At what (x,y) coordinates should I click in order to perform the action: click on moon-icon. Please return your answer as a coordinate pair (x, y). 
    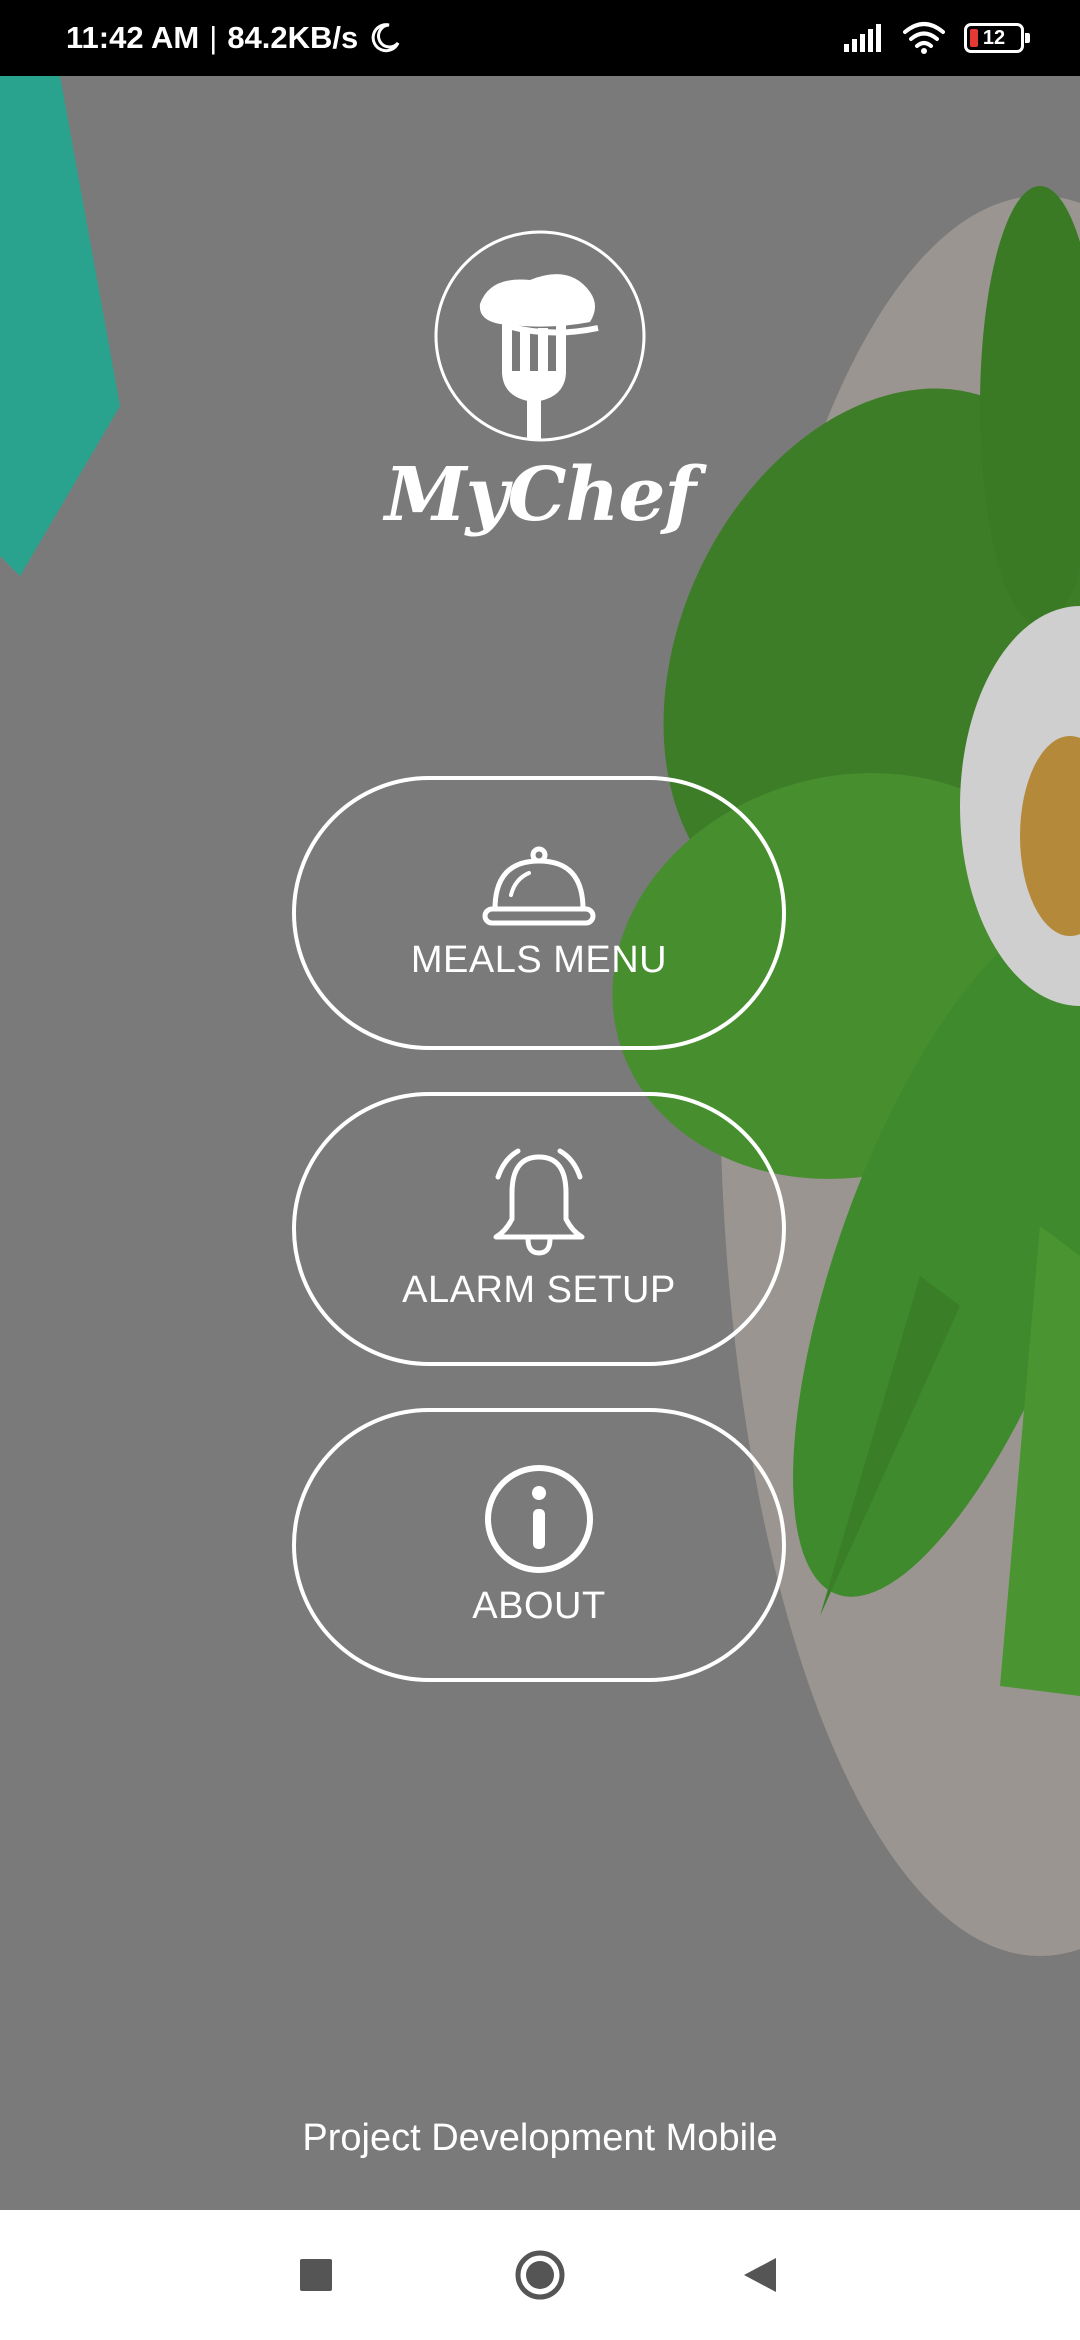
    Looking at the image, I should click on (385, 38).